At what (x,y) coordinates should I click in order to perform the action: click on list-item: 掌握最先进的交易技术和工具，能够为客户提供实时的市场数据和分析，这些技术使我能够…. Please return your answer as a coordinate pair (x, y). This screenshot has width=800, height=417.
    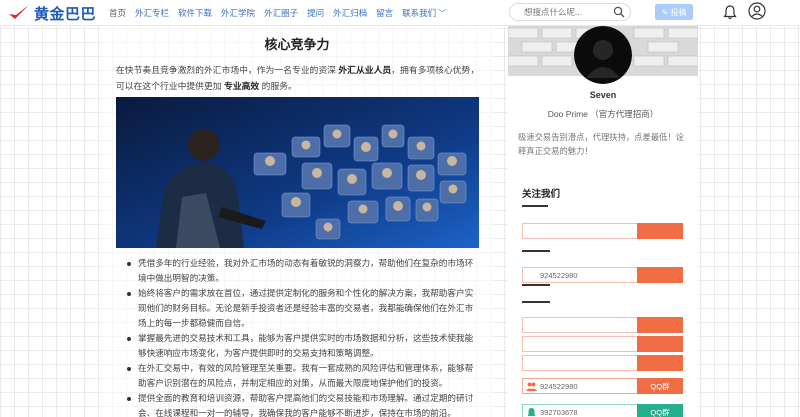
    Looking at the image, I should click on (302, 346).